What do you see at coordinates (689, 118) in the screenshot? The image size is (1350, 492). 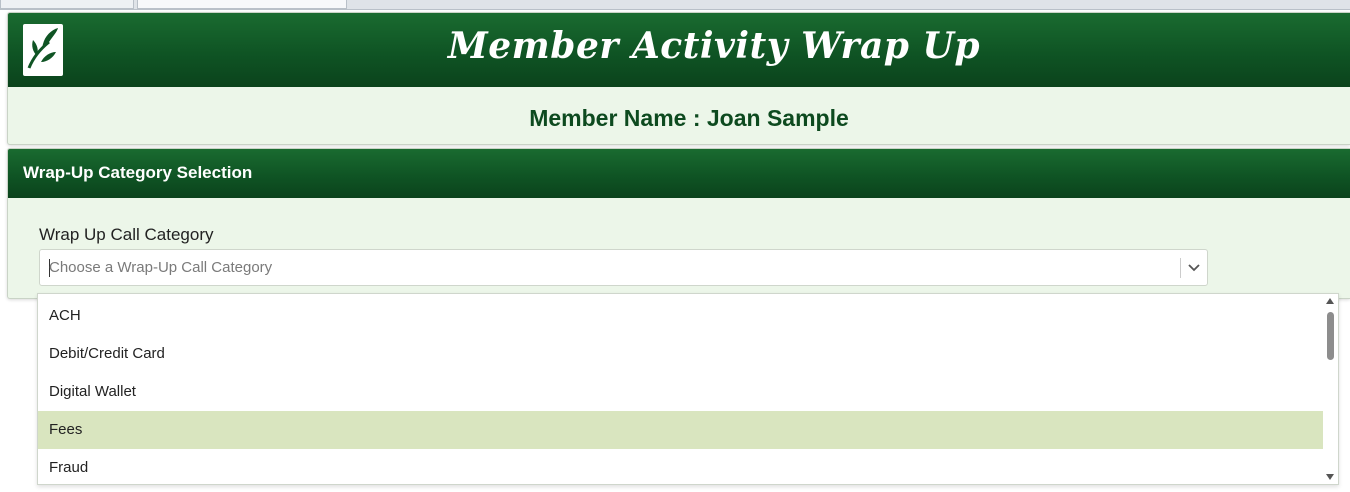 I see `member-name-label: Member Name : Joan Sample` at bounding box center [689, 118].